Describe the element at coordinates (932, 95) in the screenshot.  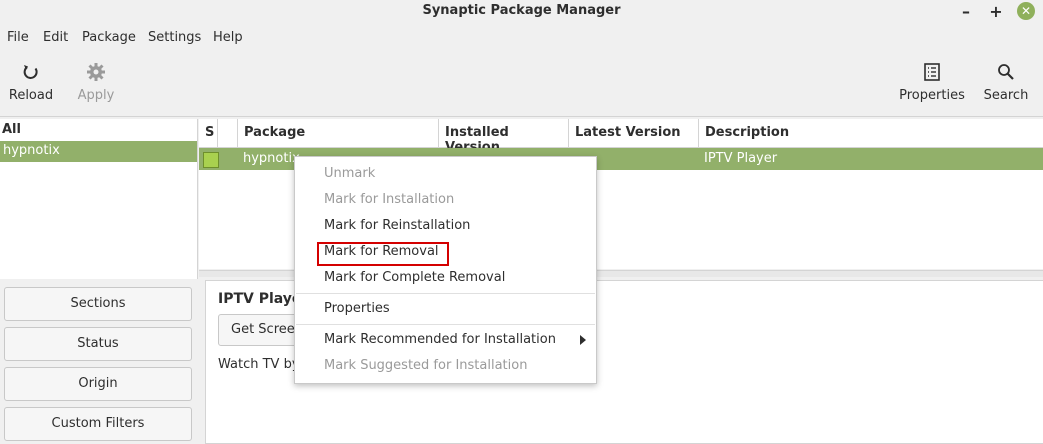
I see `properties-label: Properties` at that location.